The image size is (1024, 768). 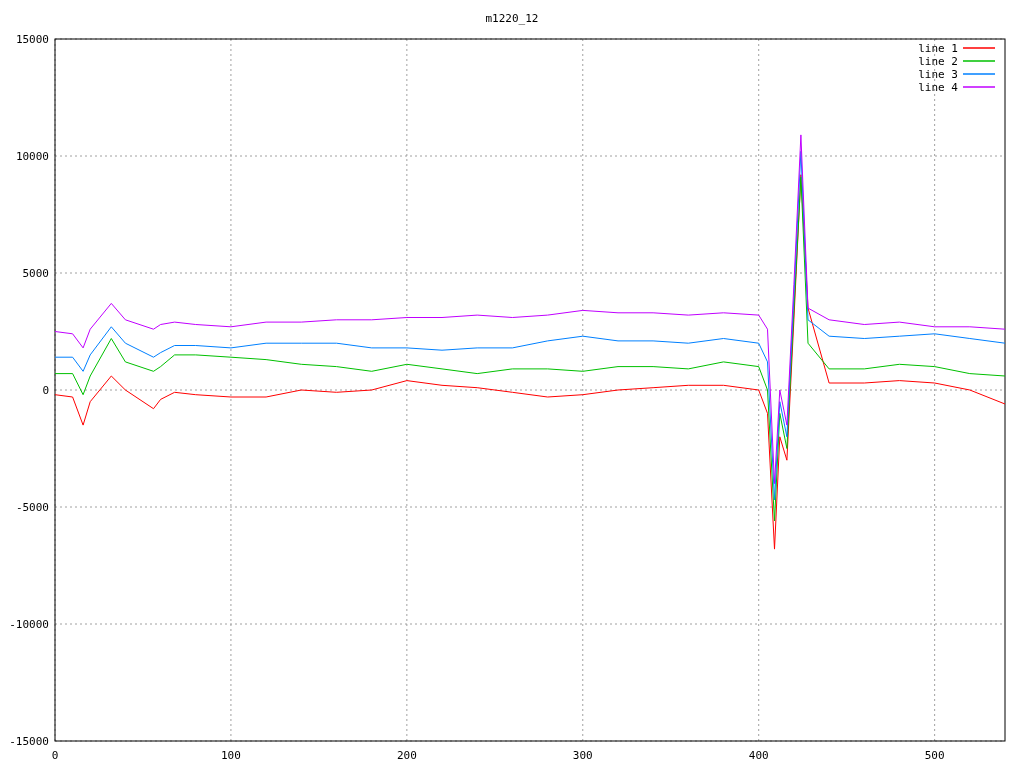 What do you see at coordinates (29, 624) in the screenshot?
I see `y-tick-label: -10000` at bounding box center [29, 624].